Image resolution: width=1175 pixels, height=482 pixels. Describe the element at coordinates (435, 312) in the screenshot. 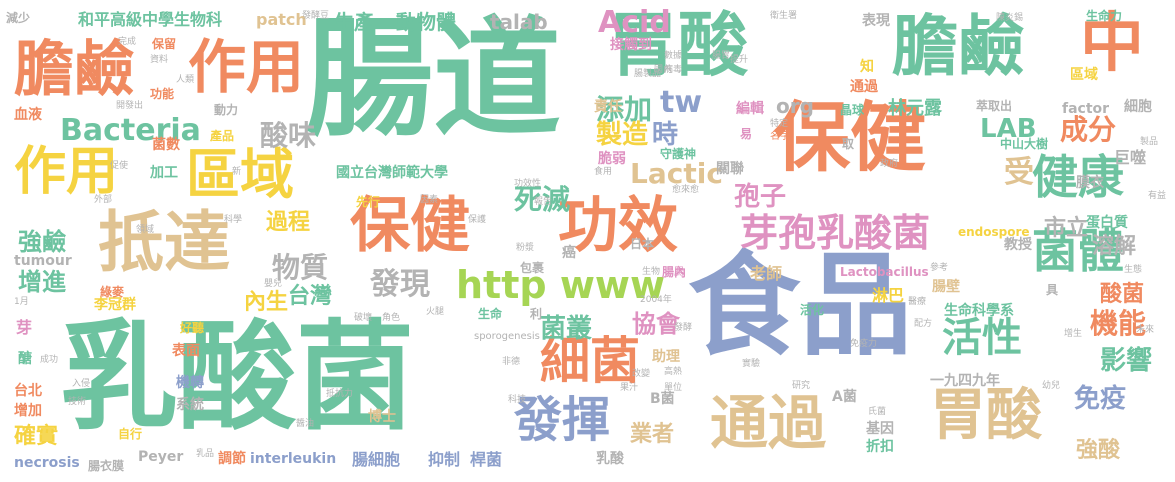

I see `word: 火腿` at that location.